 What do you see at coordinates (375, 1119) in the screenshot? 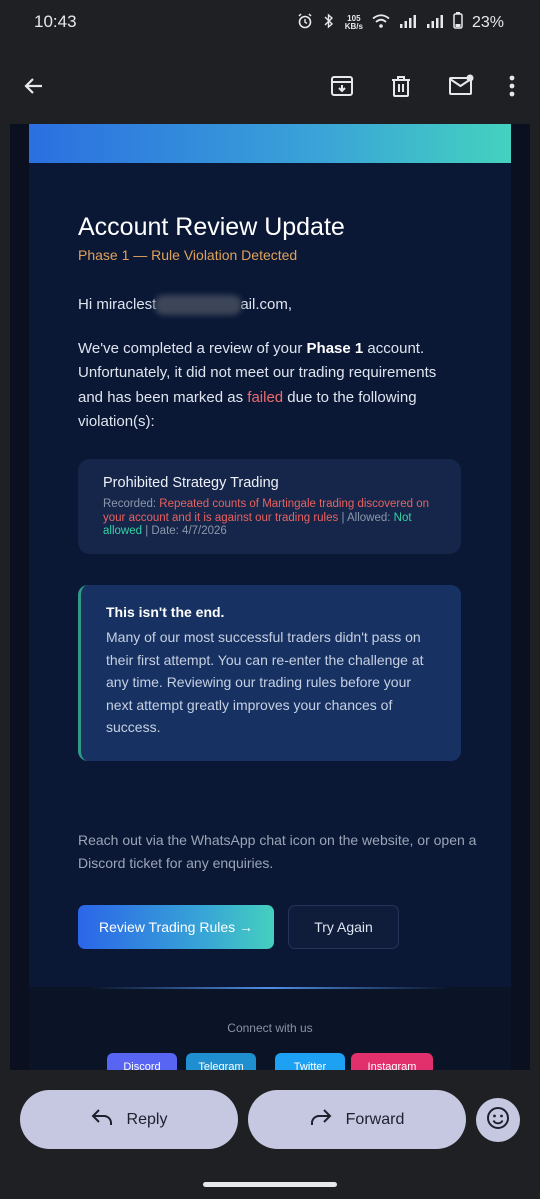
I see `forward-label: Forward` at bounding box center [375, 1119].